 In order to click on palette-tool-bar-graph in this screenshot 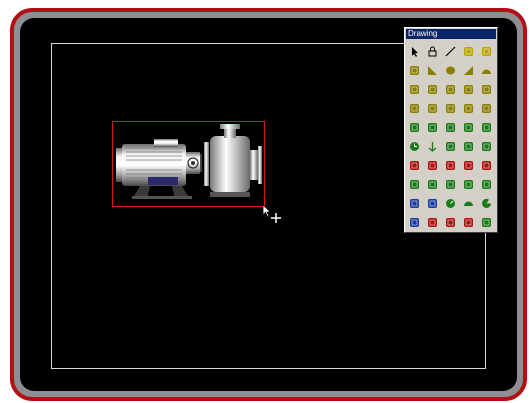, I will do `click(450, 87)`.